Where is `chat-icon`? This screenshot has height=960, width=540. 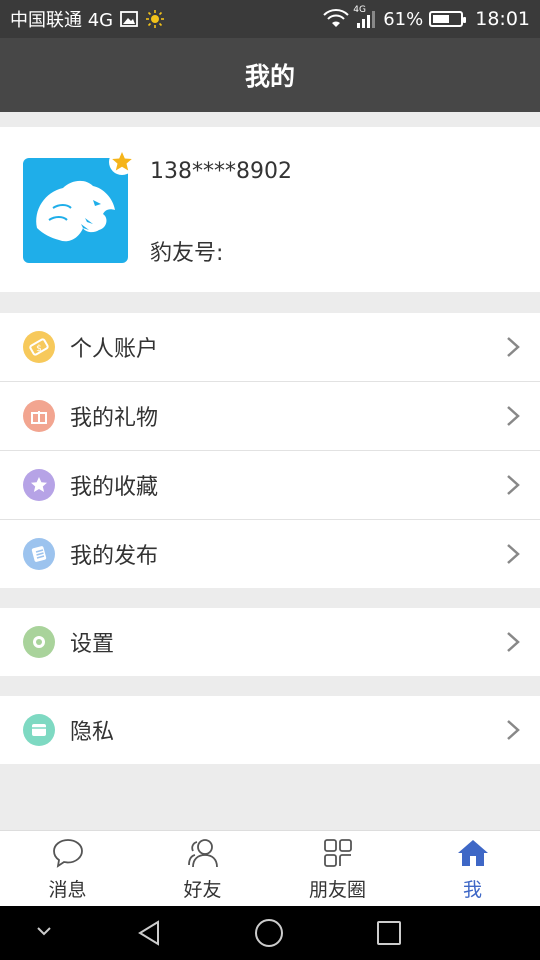 chat-icon is located at coordinates (68, 855).